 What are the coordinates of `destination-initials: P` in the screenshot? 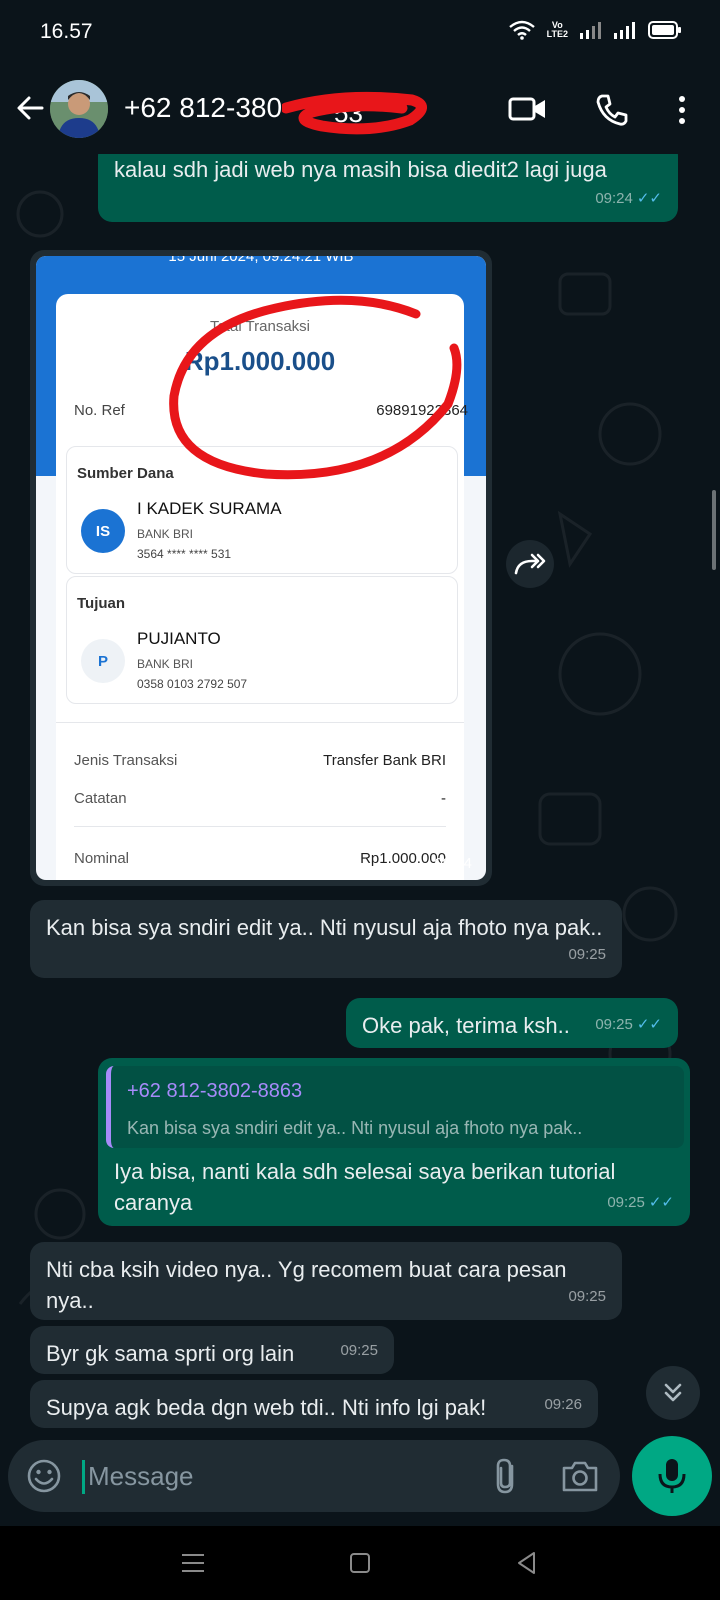 It's located at (102, 661).